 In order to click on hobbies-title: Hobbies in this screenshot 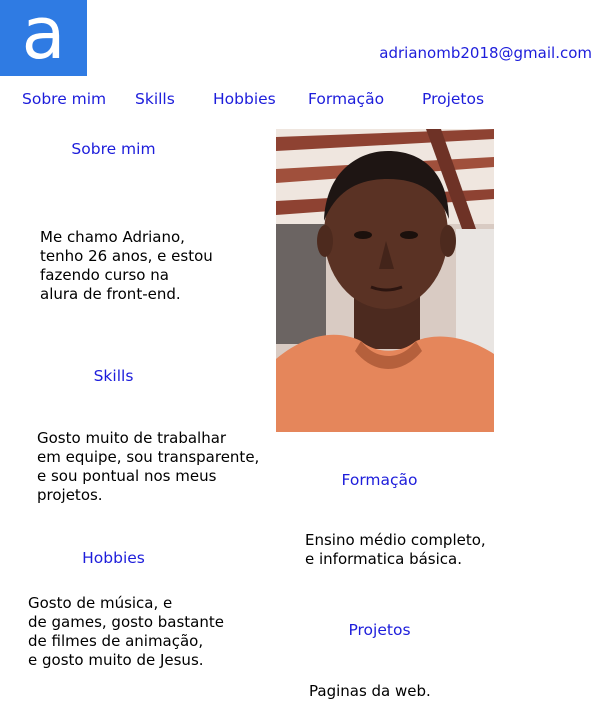, I will do `click(113, 558)`.